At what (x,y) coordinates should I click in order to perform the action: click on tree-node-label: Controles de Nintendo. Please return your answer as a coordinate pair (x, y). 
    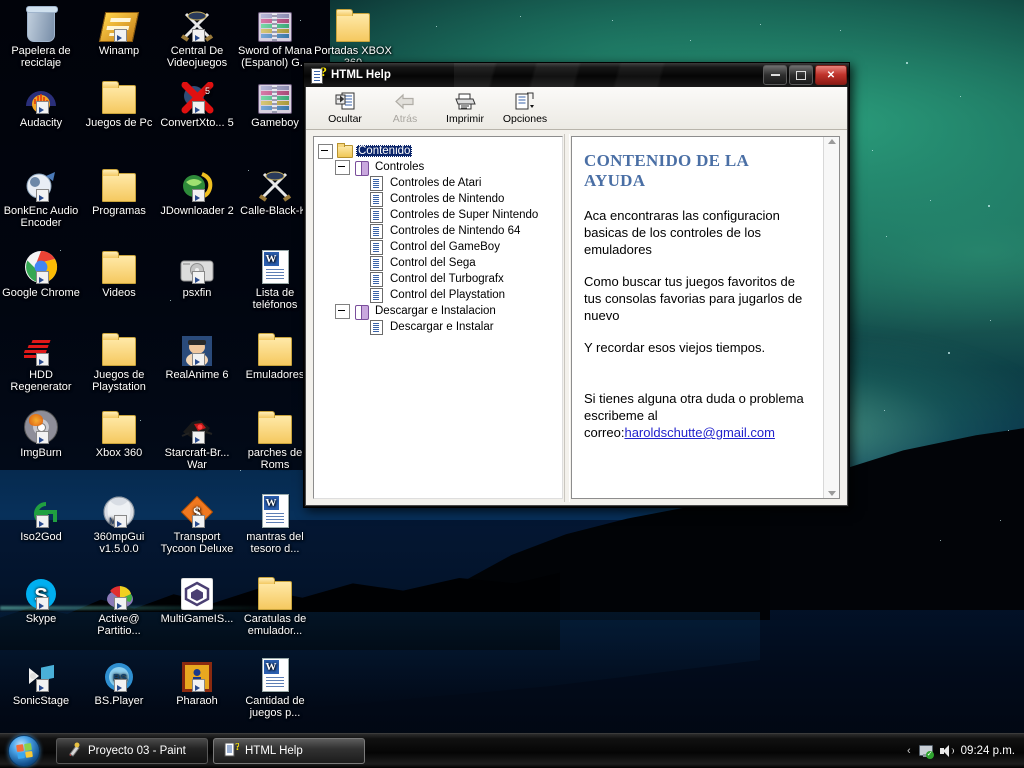
    Looking at the image, I should click on (447, 199).